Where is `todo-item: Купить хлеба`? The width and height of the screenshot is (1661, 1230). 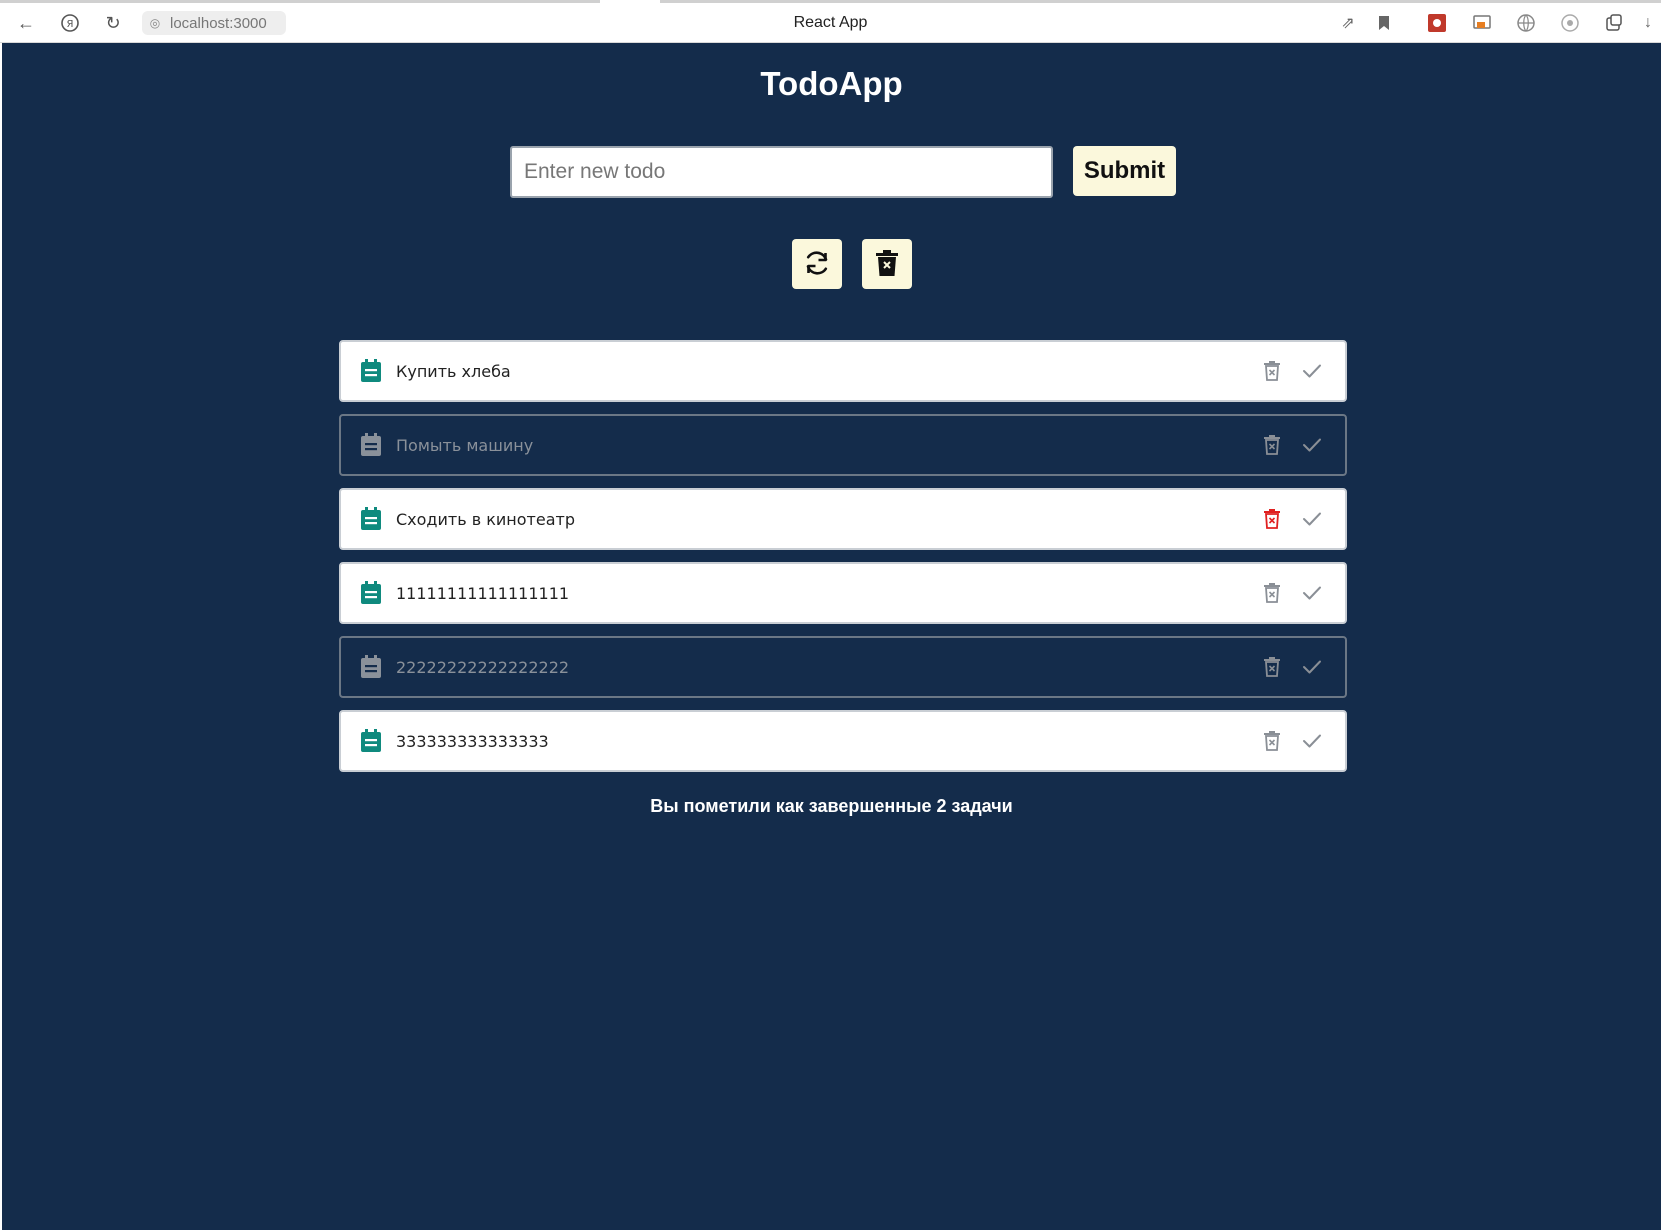
todo-item: Купить хлеба is located at coordinates (843, 371).